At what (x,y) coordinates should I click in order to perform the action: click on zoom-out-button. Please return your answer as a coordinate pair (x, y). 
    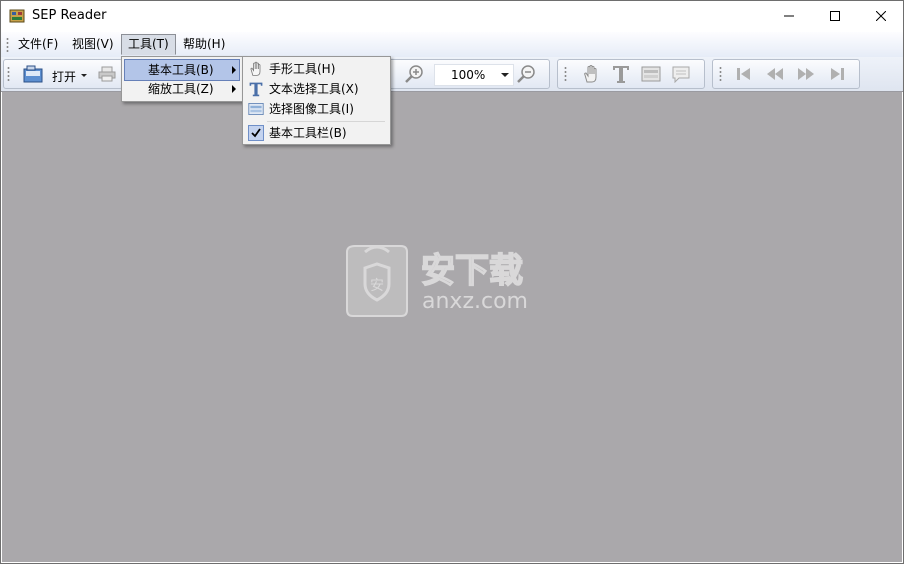
    Looking at the image, I should click on (526, 74).